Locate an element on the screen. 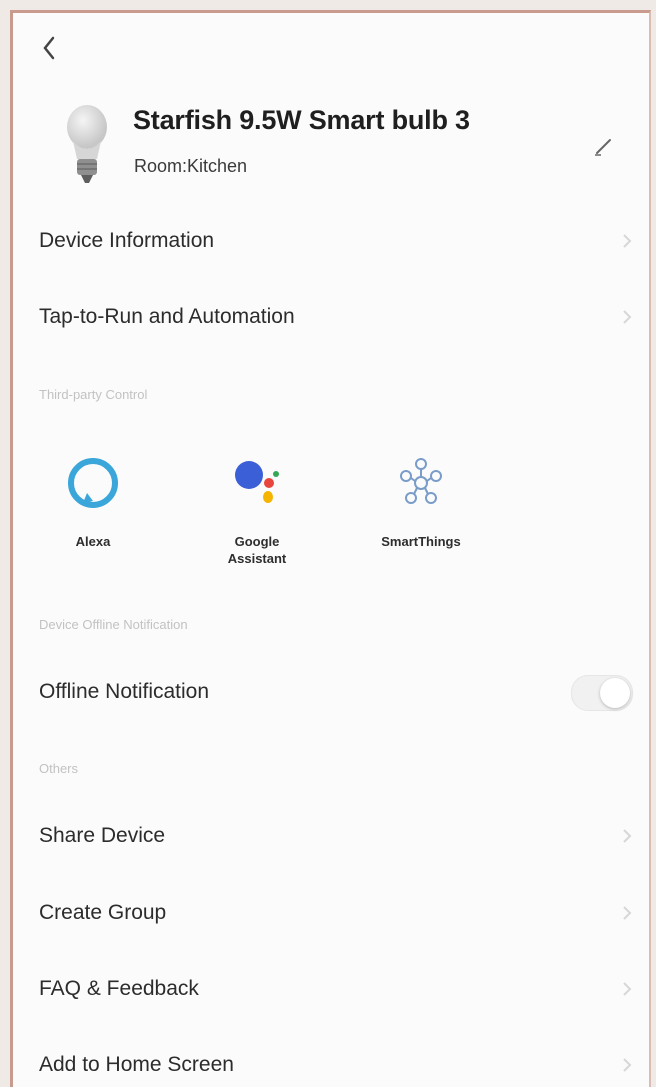  google-assistant-label-line1: Google is located at coordinates (257, 541).